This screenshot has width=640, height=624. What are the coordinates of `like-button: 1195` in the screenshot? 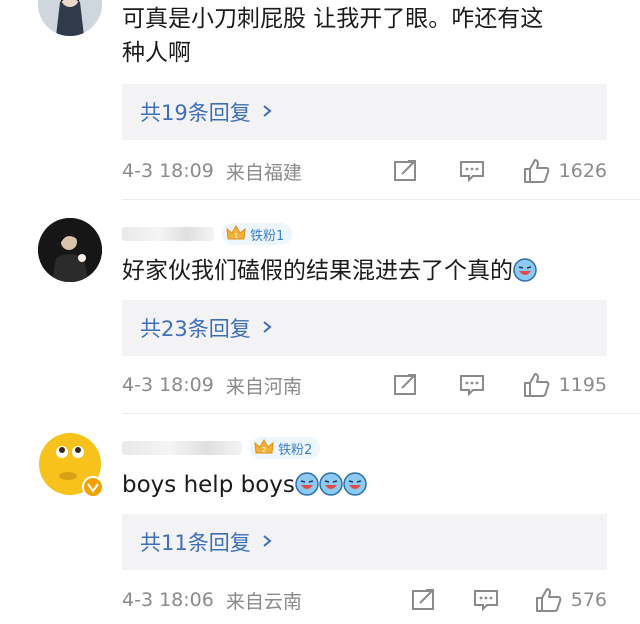 It's located at (565, 385).